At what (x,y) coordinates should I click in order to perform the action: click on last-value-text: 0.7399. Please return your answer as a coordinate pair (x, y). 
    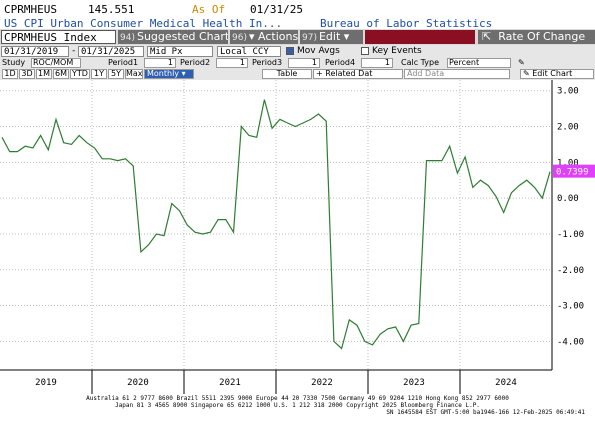
    Looking at the image, I should click on (572, 173).